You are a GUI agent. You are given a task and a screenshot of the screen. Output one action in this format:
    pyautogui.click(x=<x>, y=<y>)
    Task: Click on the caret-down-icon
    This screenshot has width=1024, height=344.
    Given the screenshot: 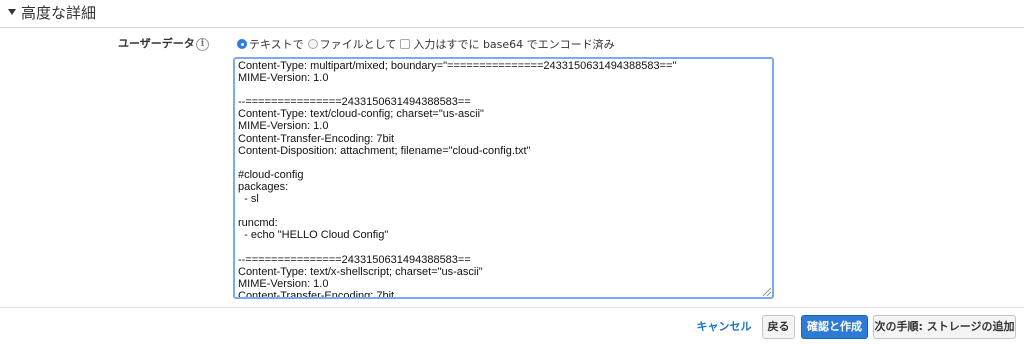 What is the action you would take?
    pyautogui.click(x=12, y=12)
    